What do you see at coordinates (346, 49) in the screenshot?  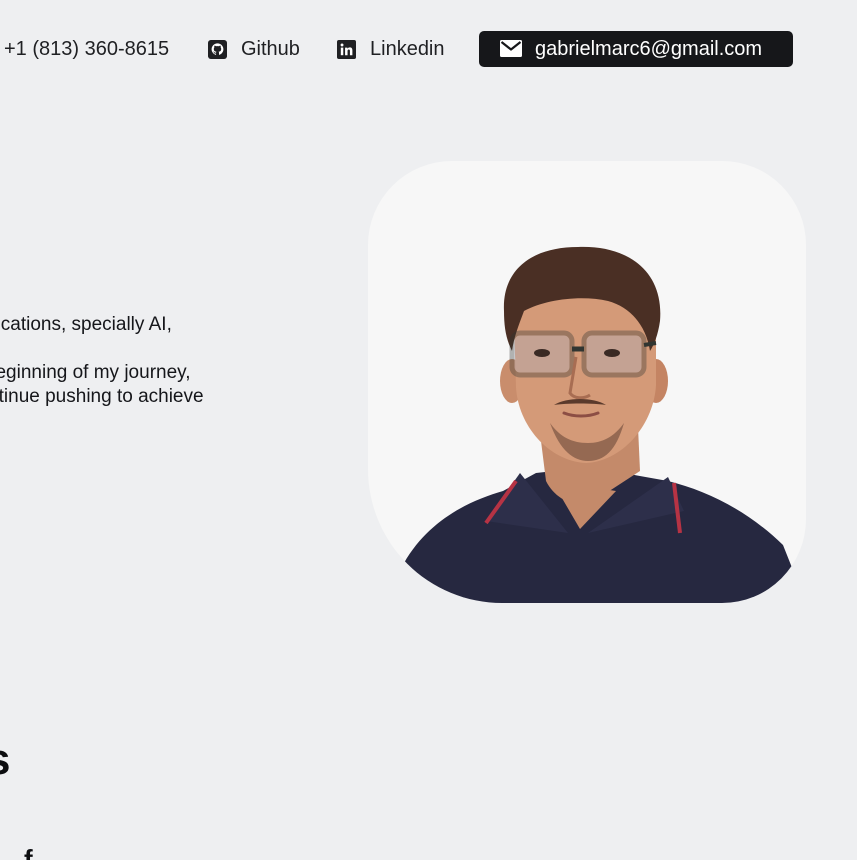 I see `linkedin-icon` at bounding box center [346, 49].